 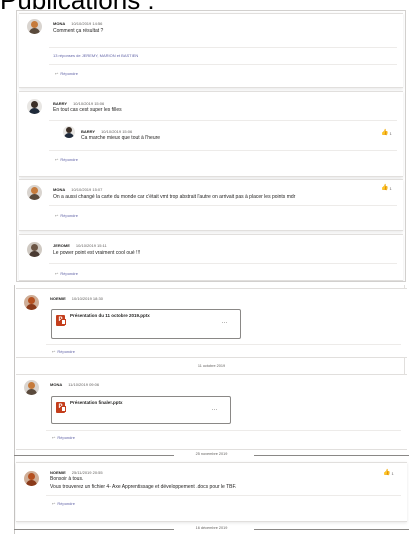 What do you see at coordinates (211, 366) in the screenshot?
I see `date-separator: 11 octobre 2019` at bounding box center [211, 366].